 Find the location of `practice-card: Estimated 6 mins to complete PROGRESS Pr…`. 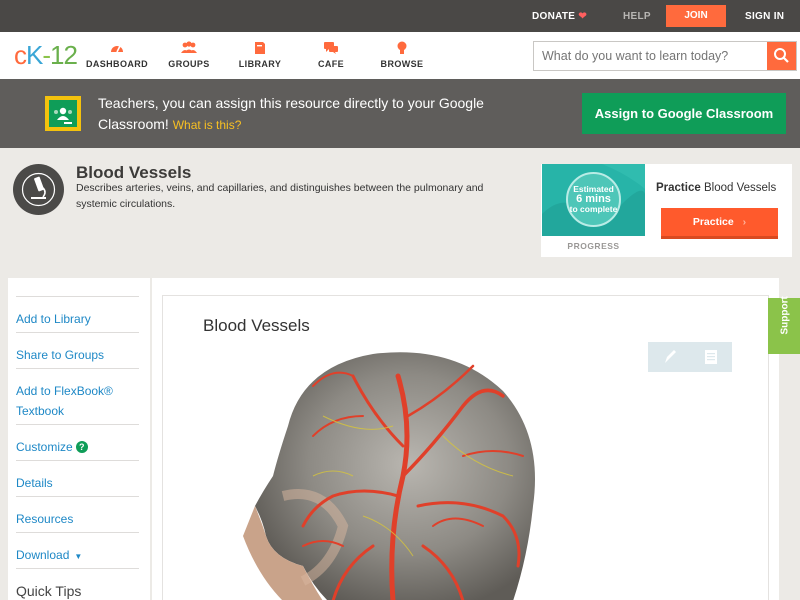

practice-card: Estimated 6 mins to complete PROGRESS Pr… is located at coordinates (666, 210).